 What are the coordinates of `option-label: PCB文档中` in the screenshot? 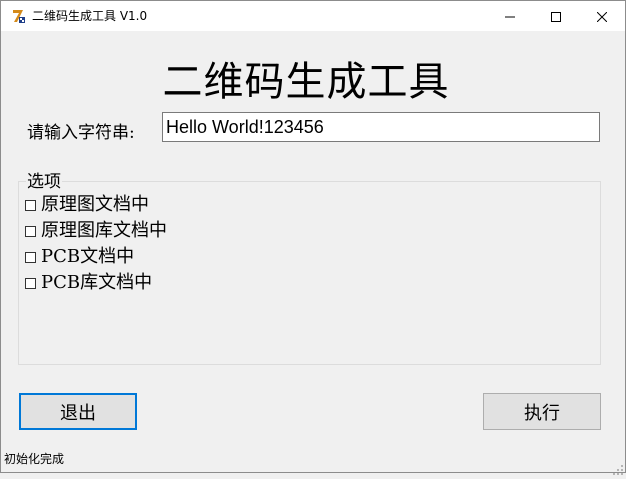 It's located at (88, 256).